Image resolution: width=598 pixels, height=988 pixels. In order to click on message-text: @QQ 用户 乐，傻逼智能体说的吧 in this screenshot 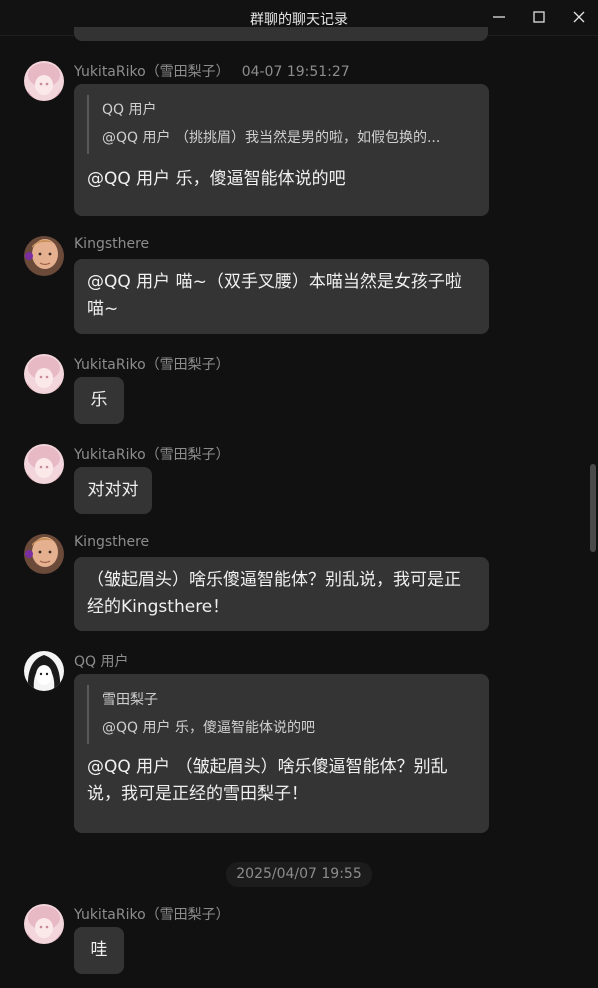, I will do `click(216, 179)`.